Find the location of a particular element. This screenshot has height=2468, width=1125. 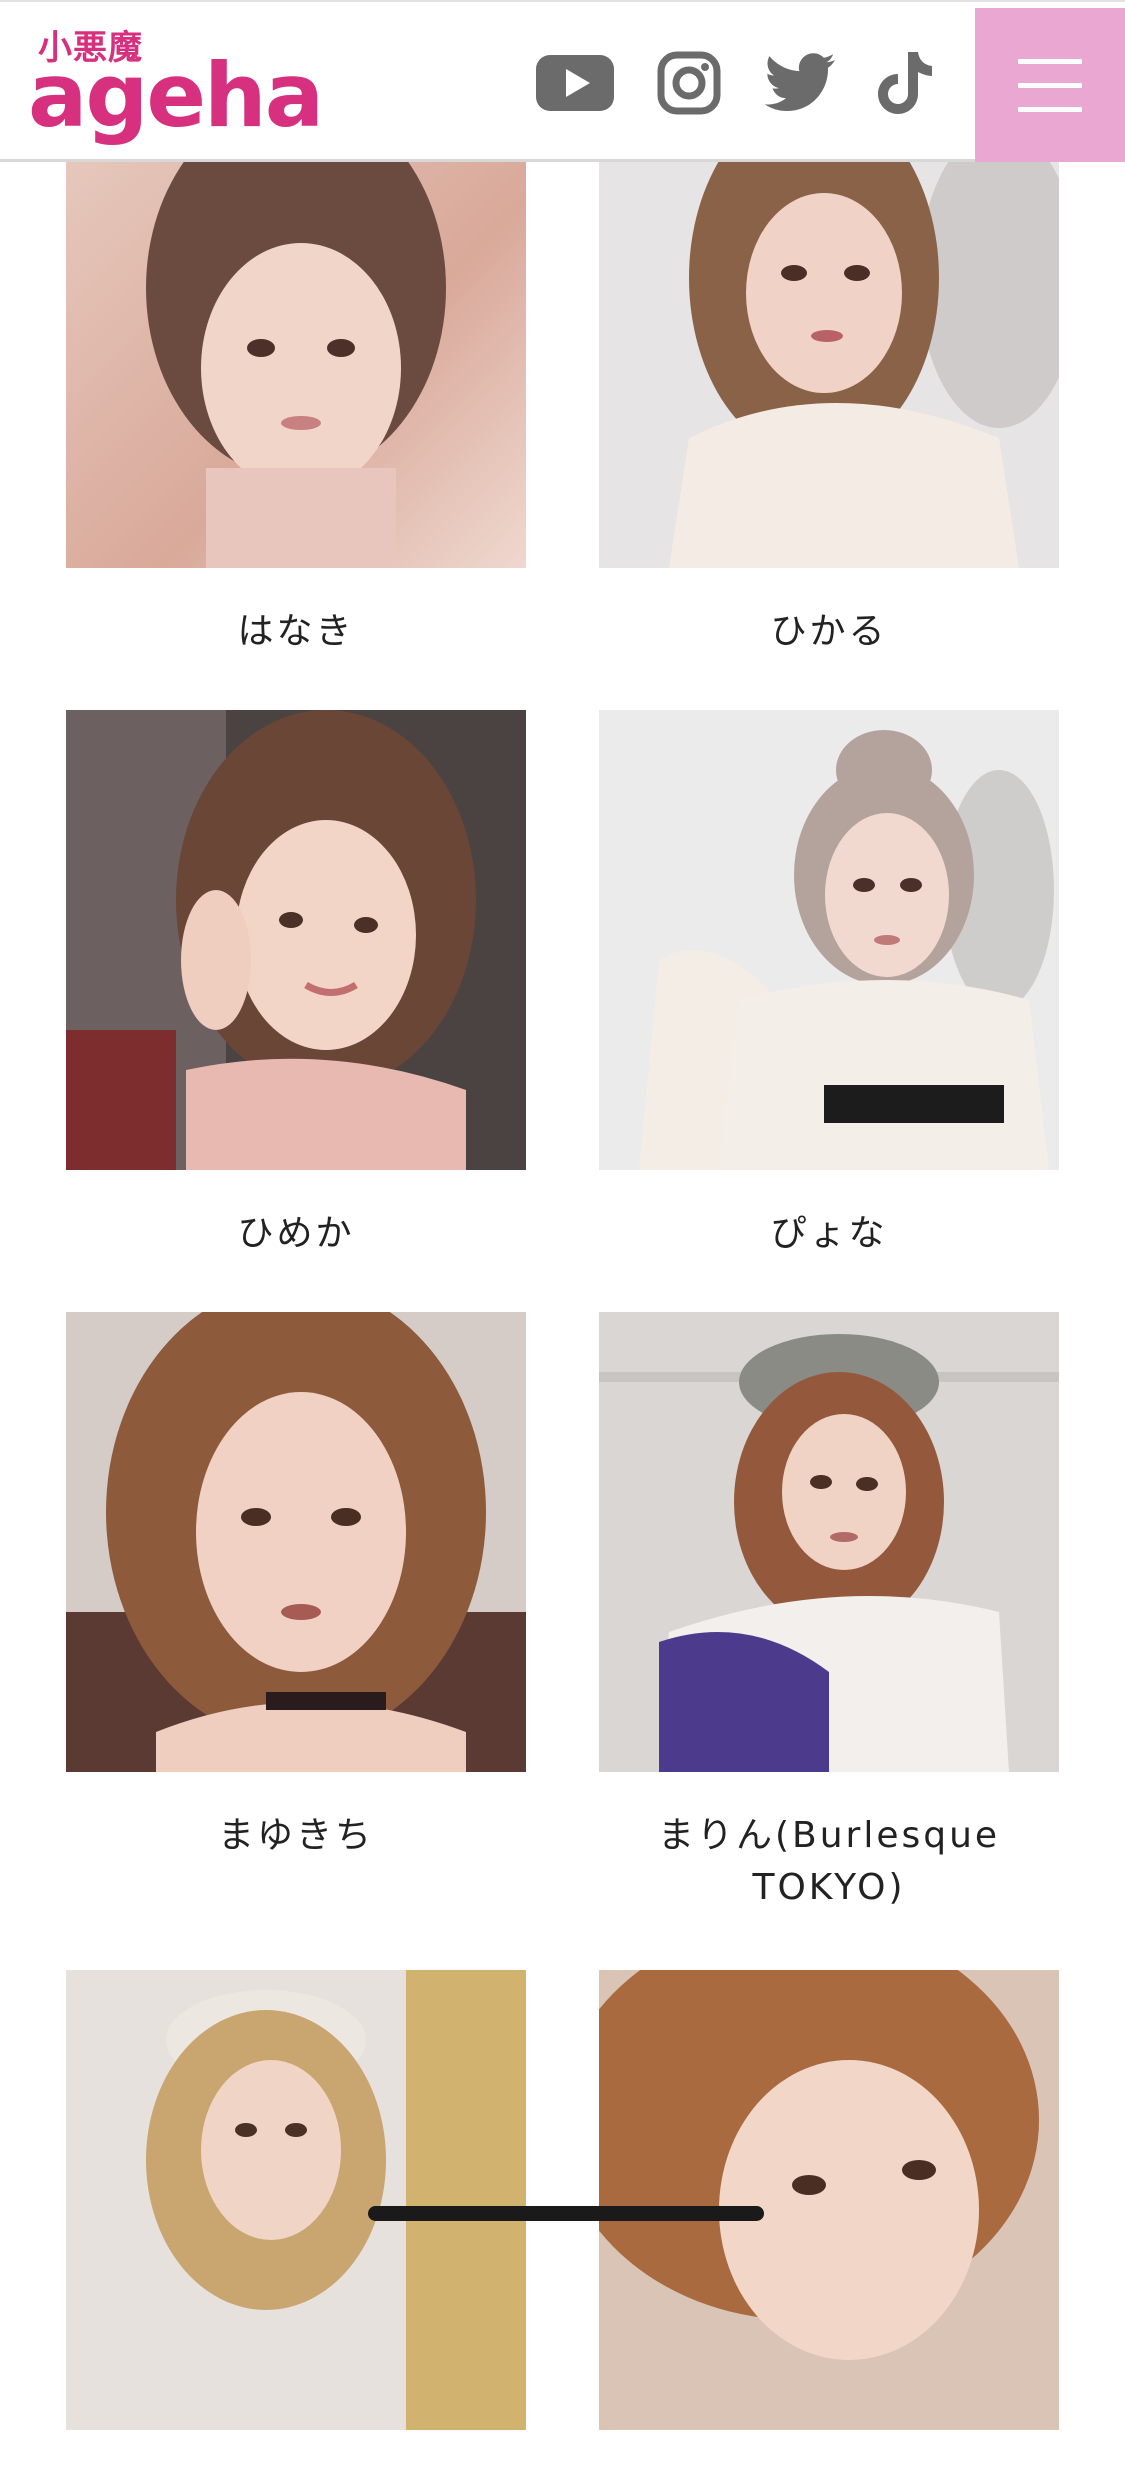

hamburger-menu-icon is located at coordinates (1050, 85).